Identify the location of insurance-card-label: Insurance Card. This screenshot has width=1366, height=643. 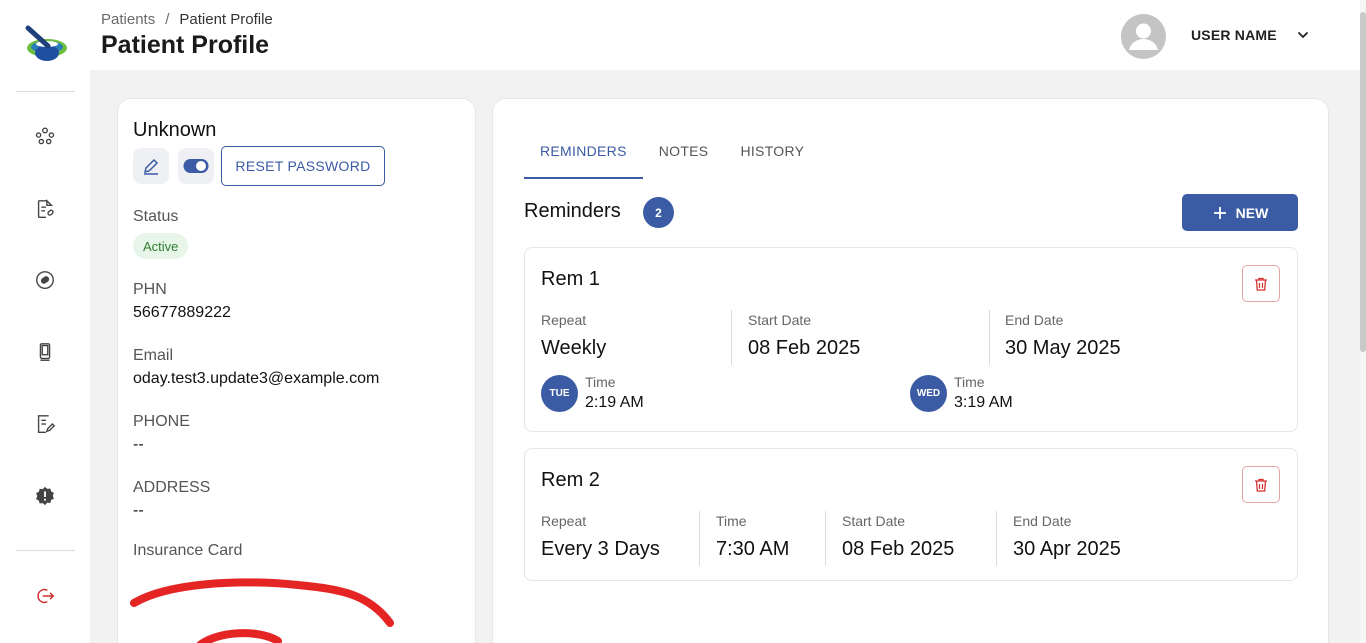
(188, 550).